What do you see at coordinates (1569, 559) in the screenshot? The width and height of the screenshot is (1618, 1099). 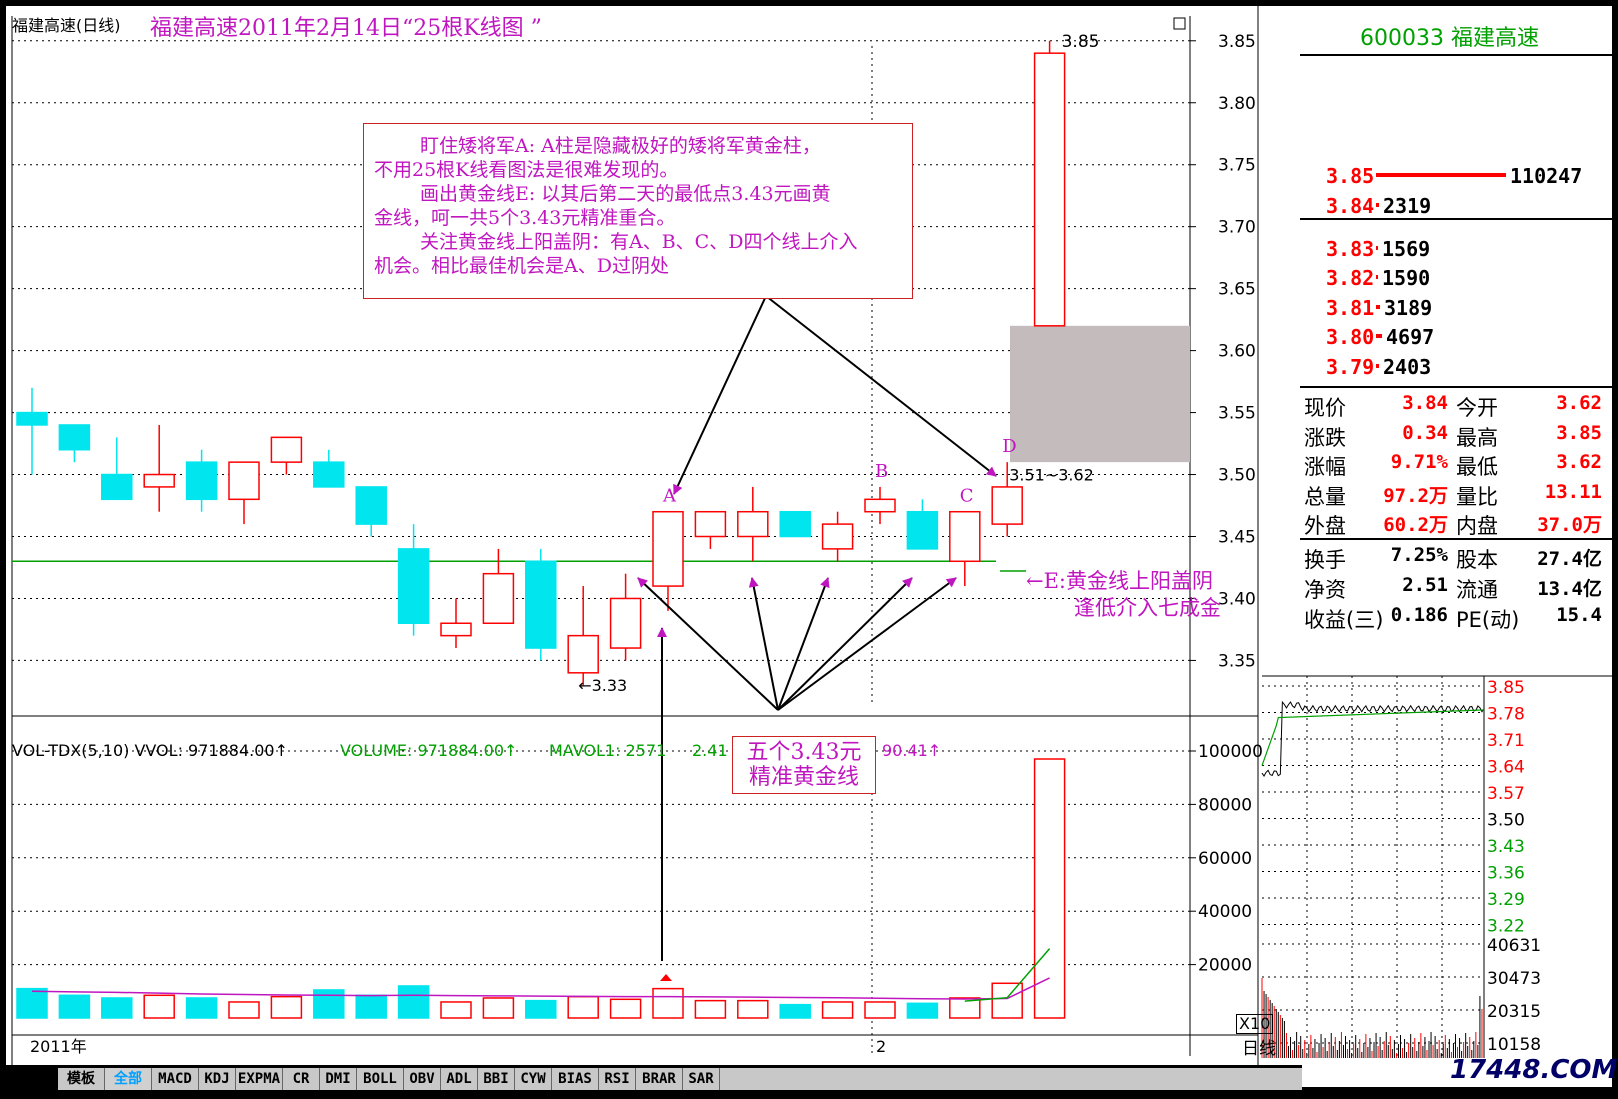 I see `stat-v2: 27.4亿` at bounding box center [1569, 559].